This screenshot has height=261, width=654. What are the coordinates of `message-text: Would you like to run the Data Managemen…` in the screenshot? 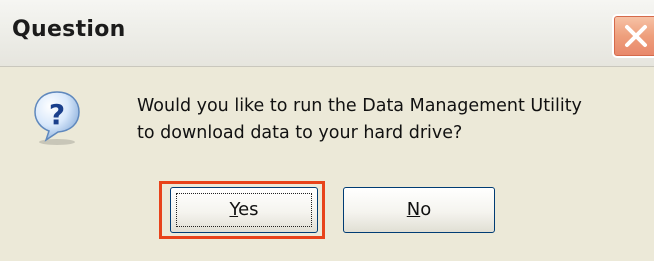 It's located at (359, 120).